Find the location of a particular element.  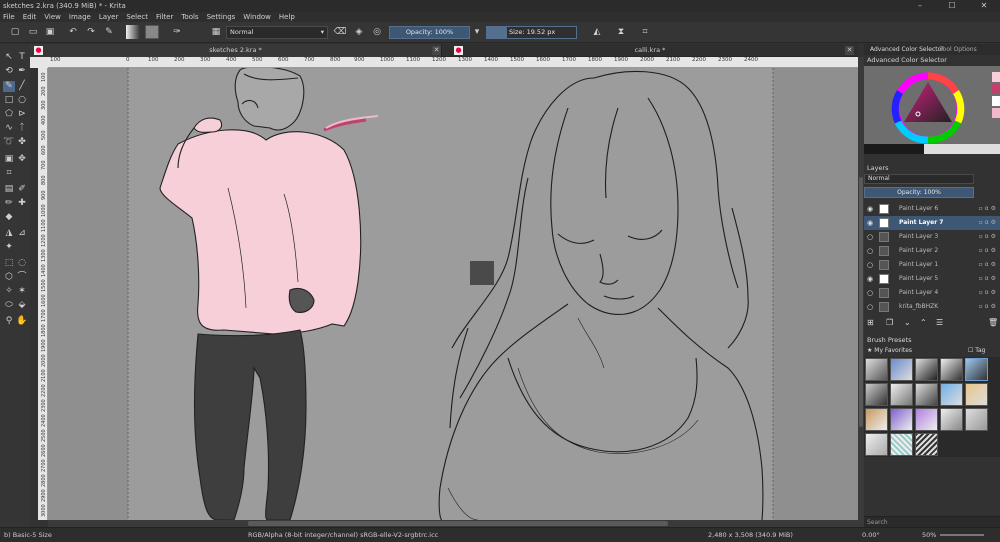

tab-calli-close: ✕ is located at coordinates (849, 50).